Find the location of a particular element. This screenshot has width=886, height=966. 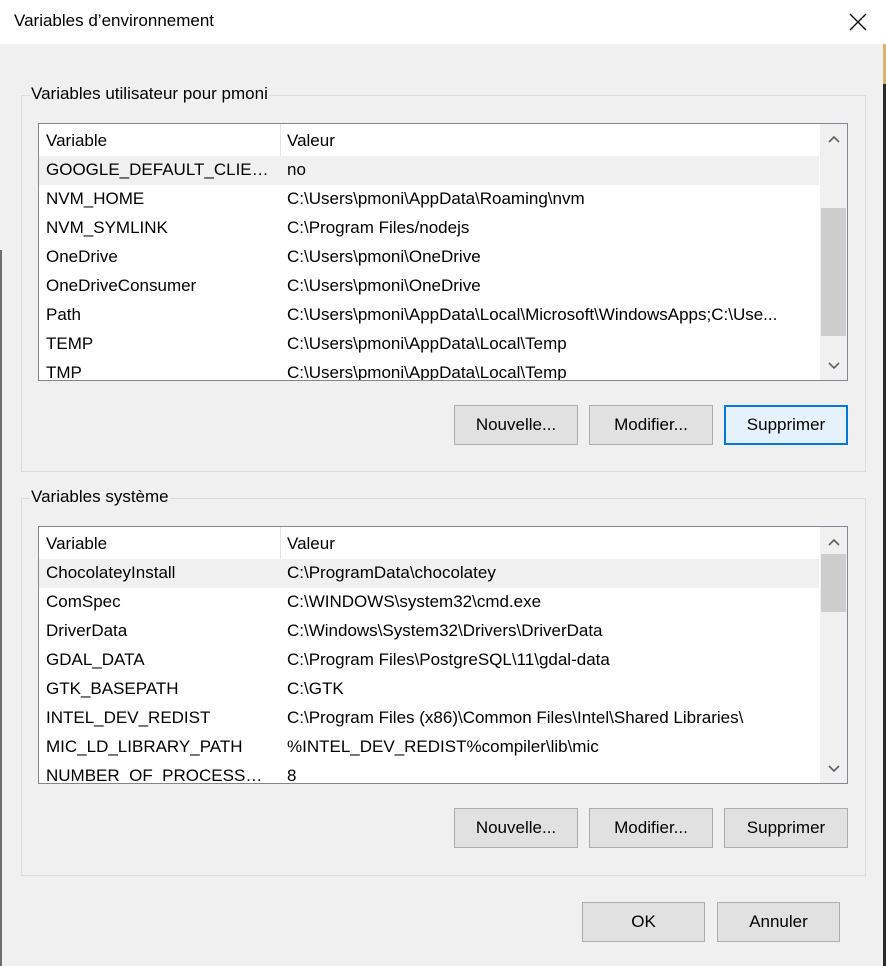

table-row: OneDriveConsumer C:\Users\pmoni\OneDrive is located at coordinates (429, 286).